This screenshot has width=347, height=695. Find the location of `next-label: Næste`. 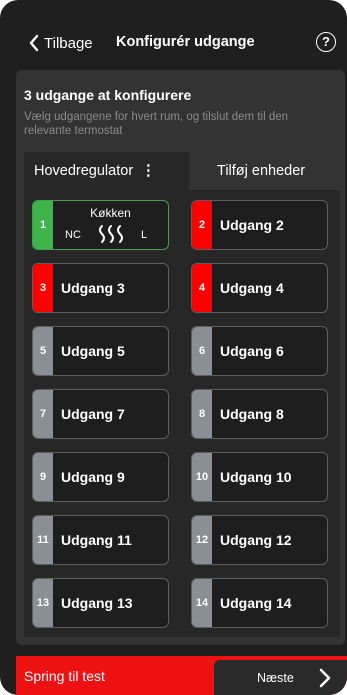

next-label: Næste is located at coordinates (275, 677).